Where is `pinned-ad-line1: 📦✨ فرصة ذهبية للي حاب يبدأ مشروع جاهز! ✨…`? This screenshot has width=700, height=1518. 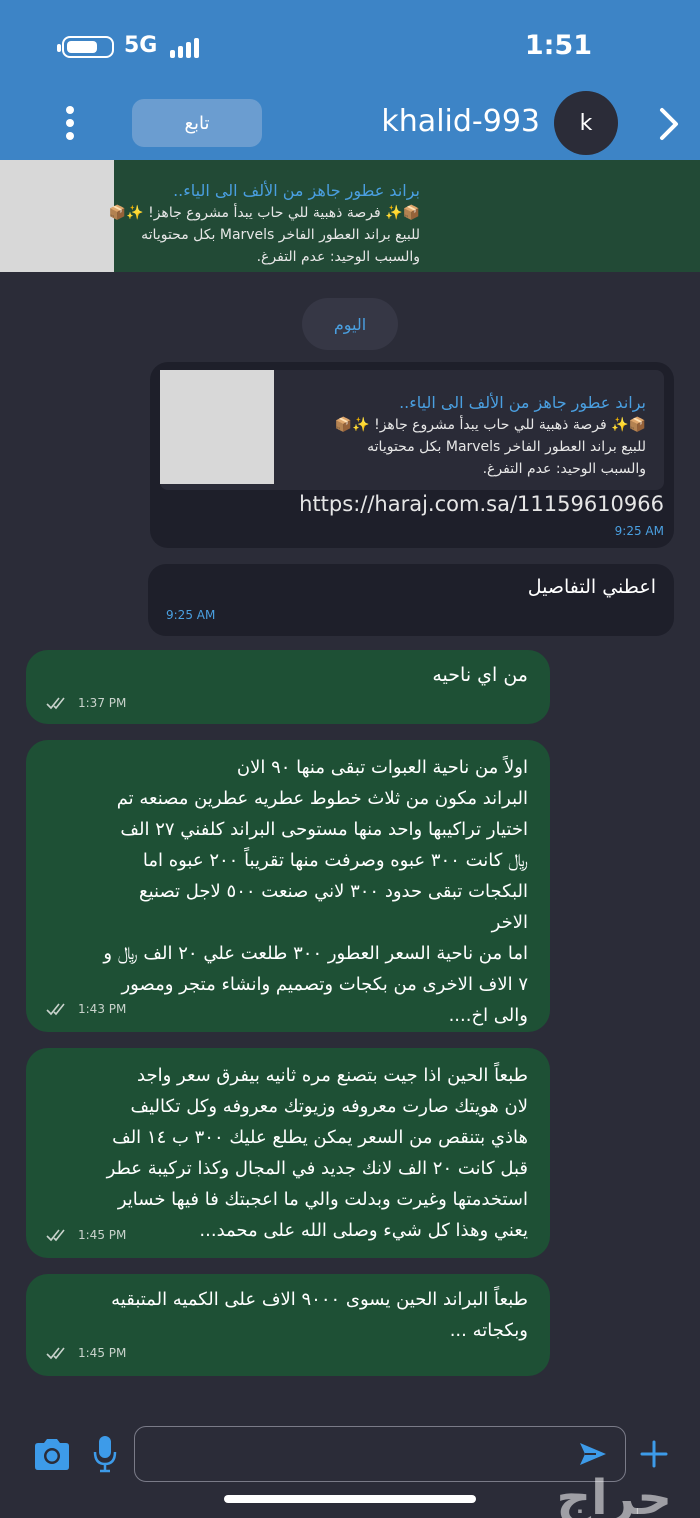
pinned-ad-line1: 📦✨ فرصة ذهبية للي حاب يبدأ مشروع جاهز! ✨… is located at coordinates (264, 213).